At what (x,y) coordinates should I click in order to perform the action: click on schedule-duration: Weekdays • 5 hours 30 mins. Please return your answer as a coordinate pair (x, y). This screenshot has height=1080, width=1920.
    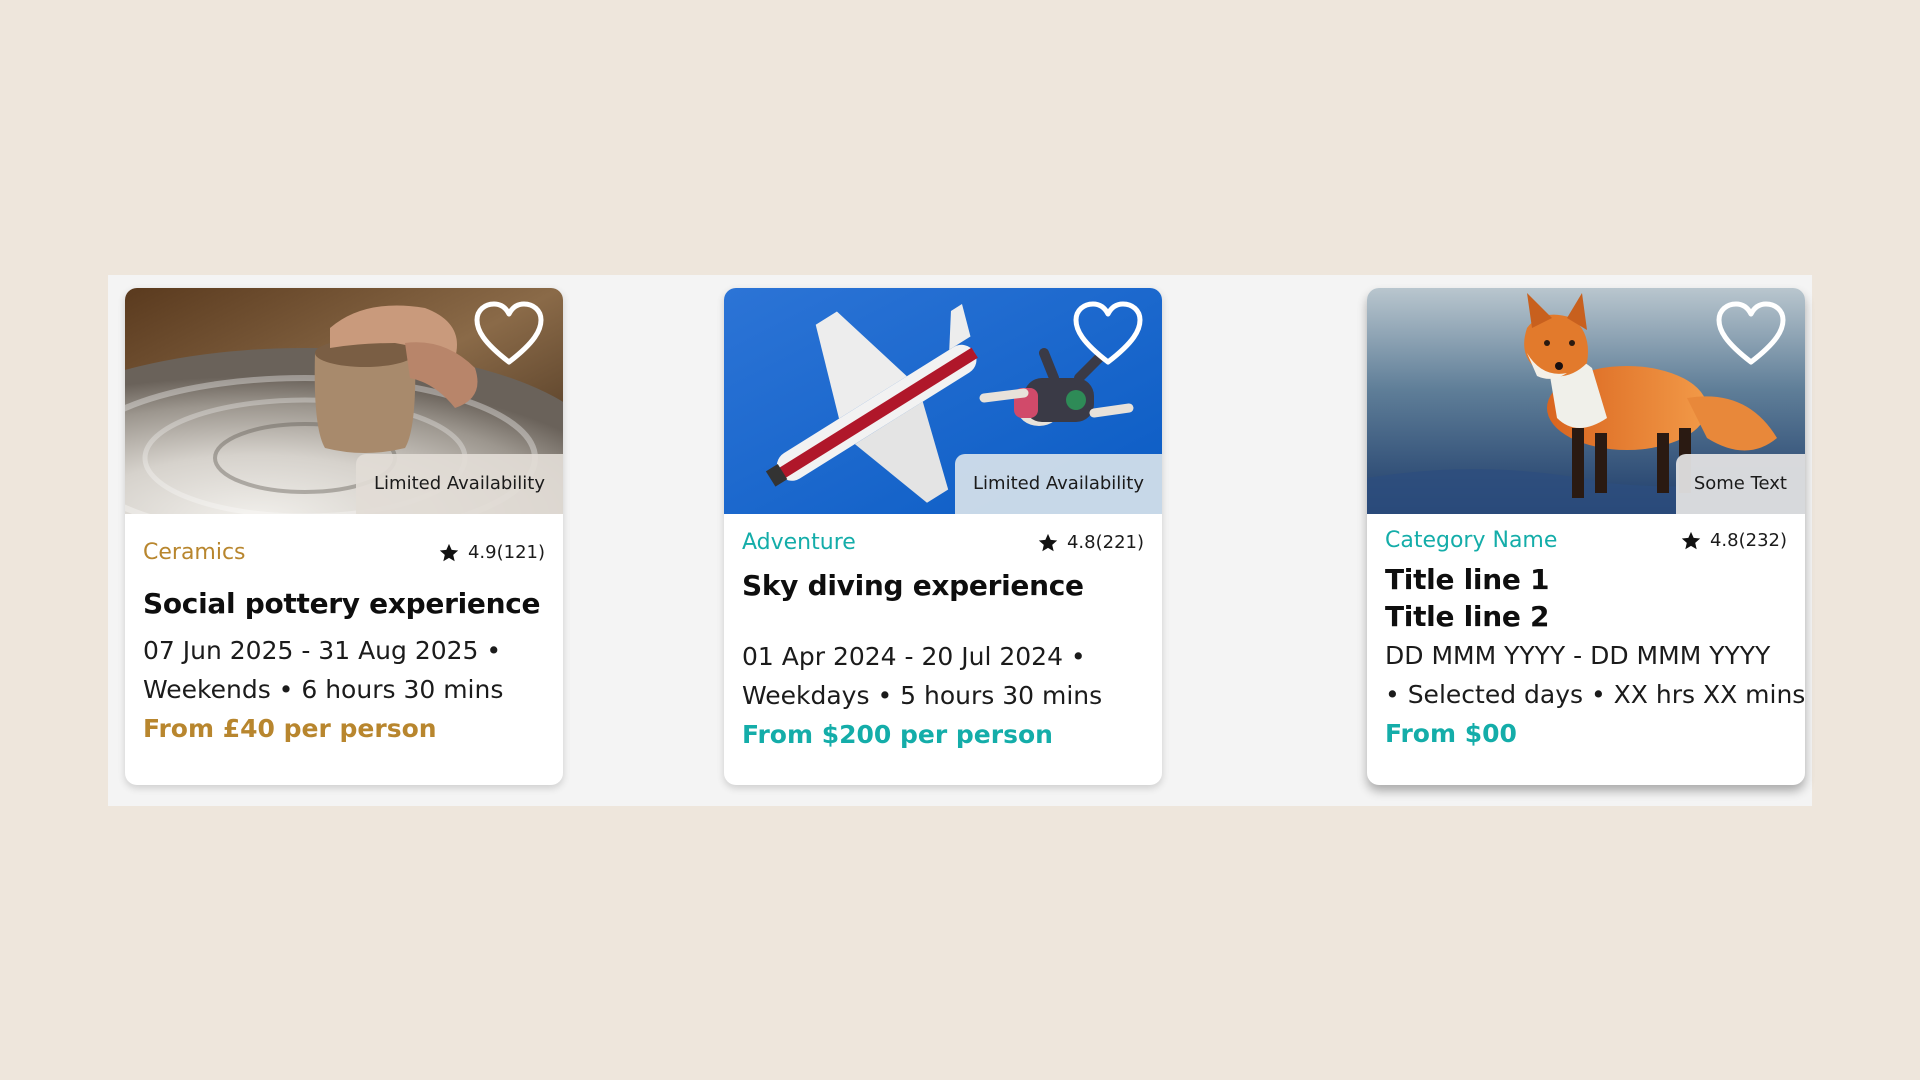
    Looking at the image, I should click on (922, 695).